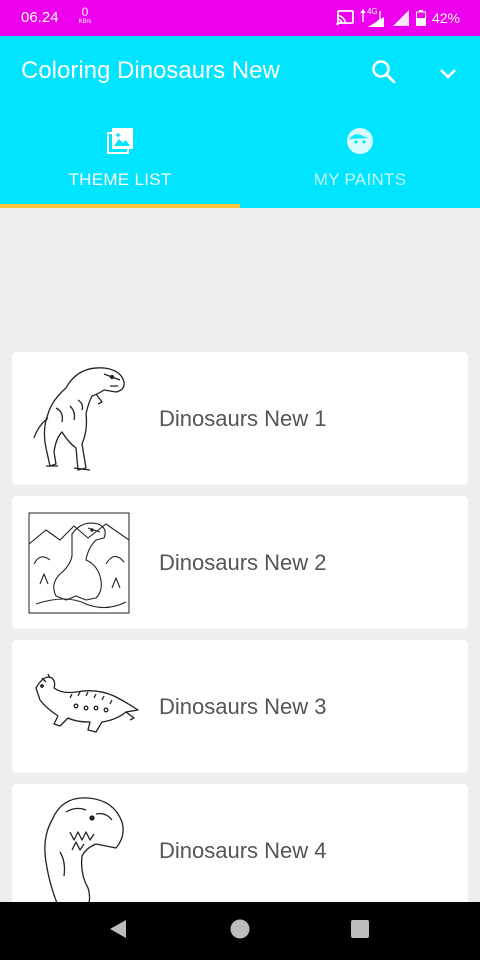 This screenshot has height=960, width=480. I want to click on image-icon, so click(120, 141).